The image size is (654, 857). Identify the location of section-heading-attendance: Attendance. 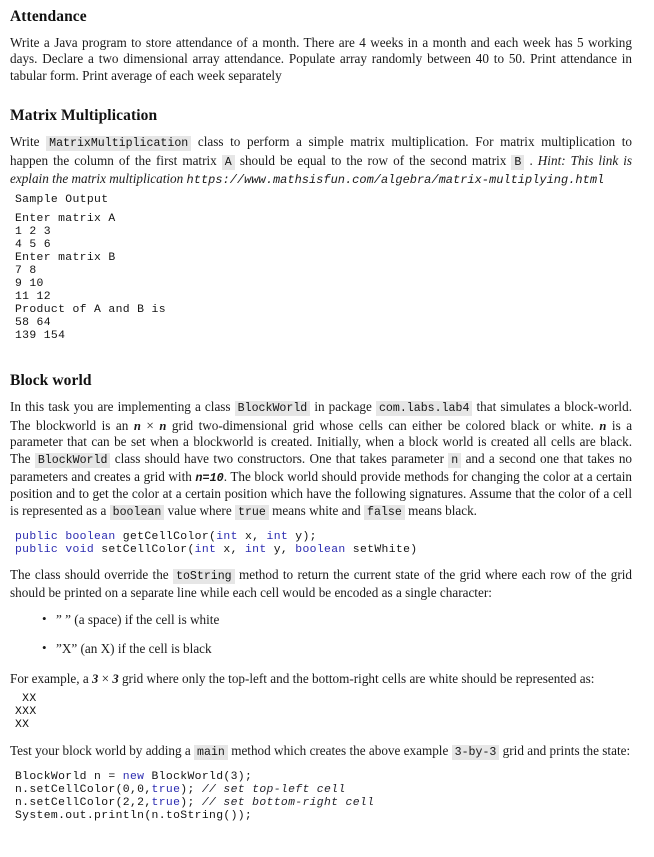
(48, 16).